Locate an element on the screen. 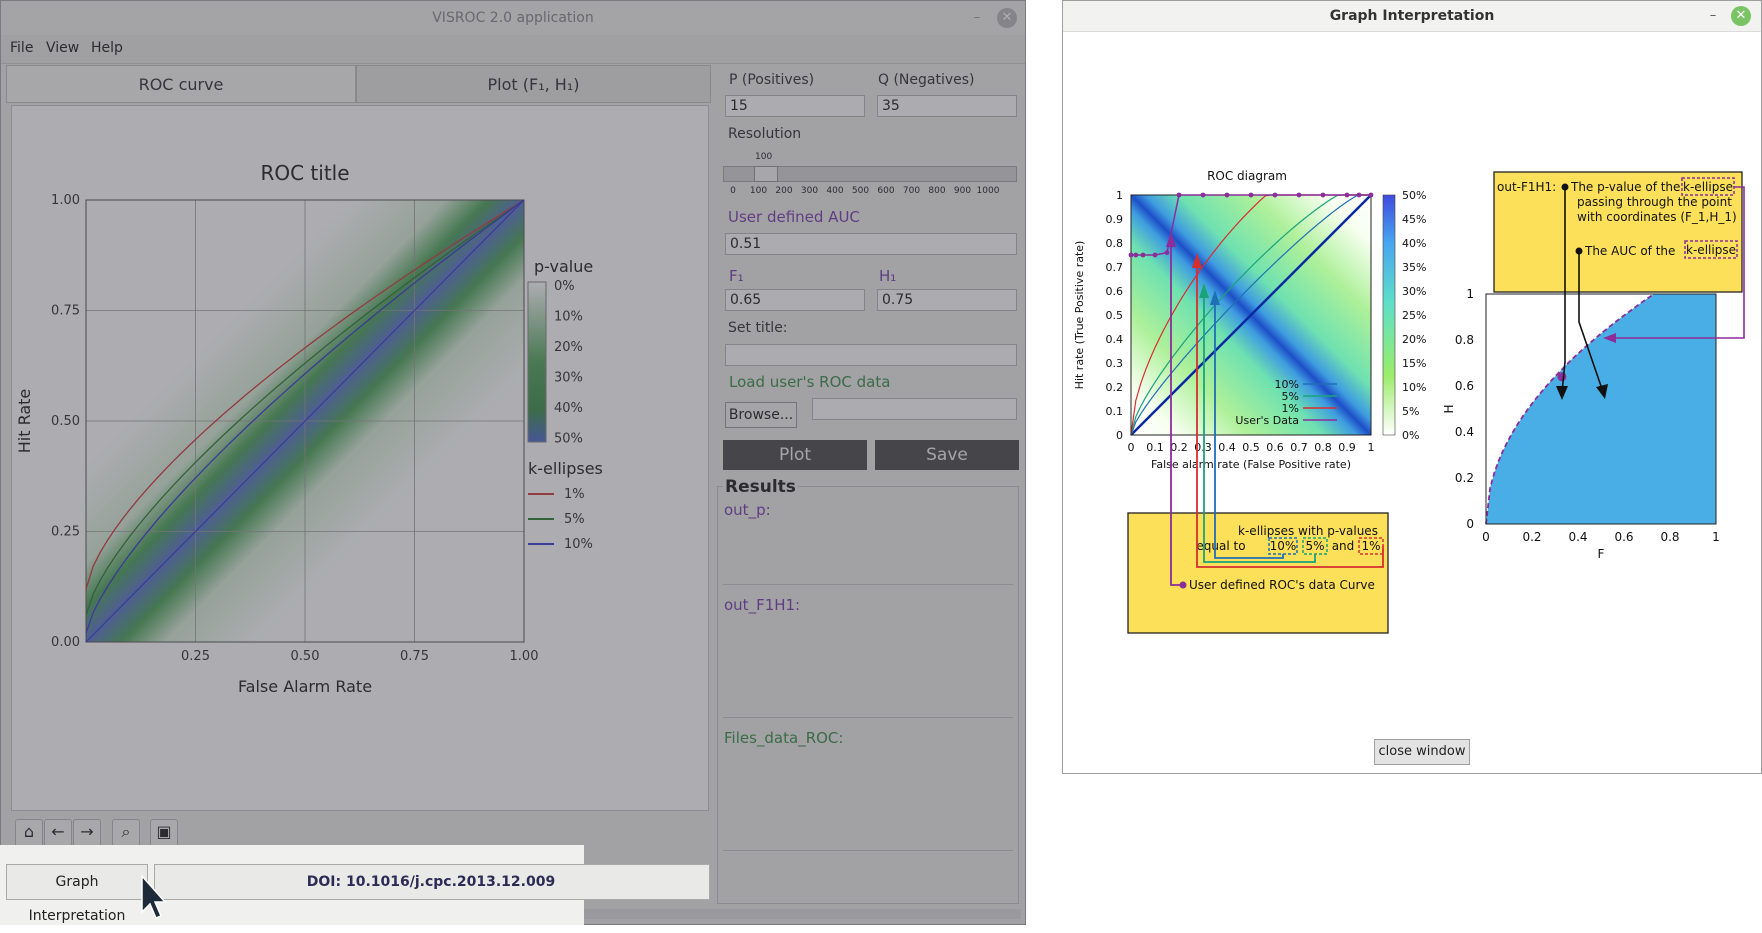 This screenshot has height=933, width=1762. roc-y-tick: 0.1 is located at coordinates (1115, 411).